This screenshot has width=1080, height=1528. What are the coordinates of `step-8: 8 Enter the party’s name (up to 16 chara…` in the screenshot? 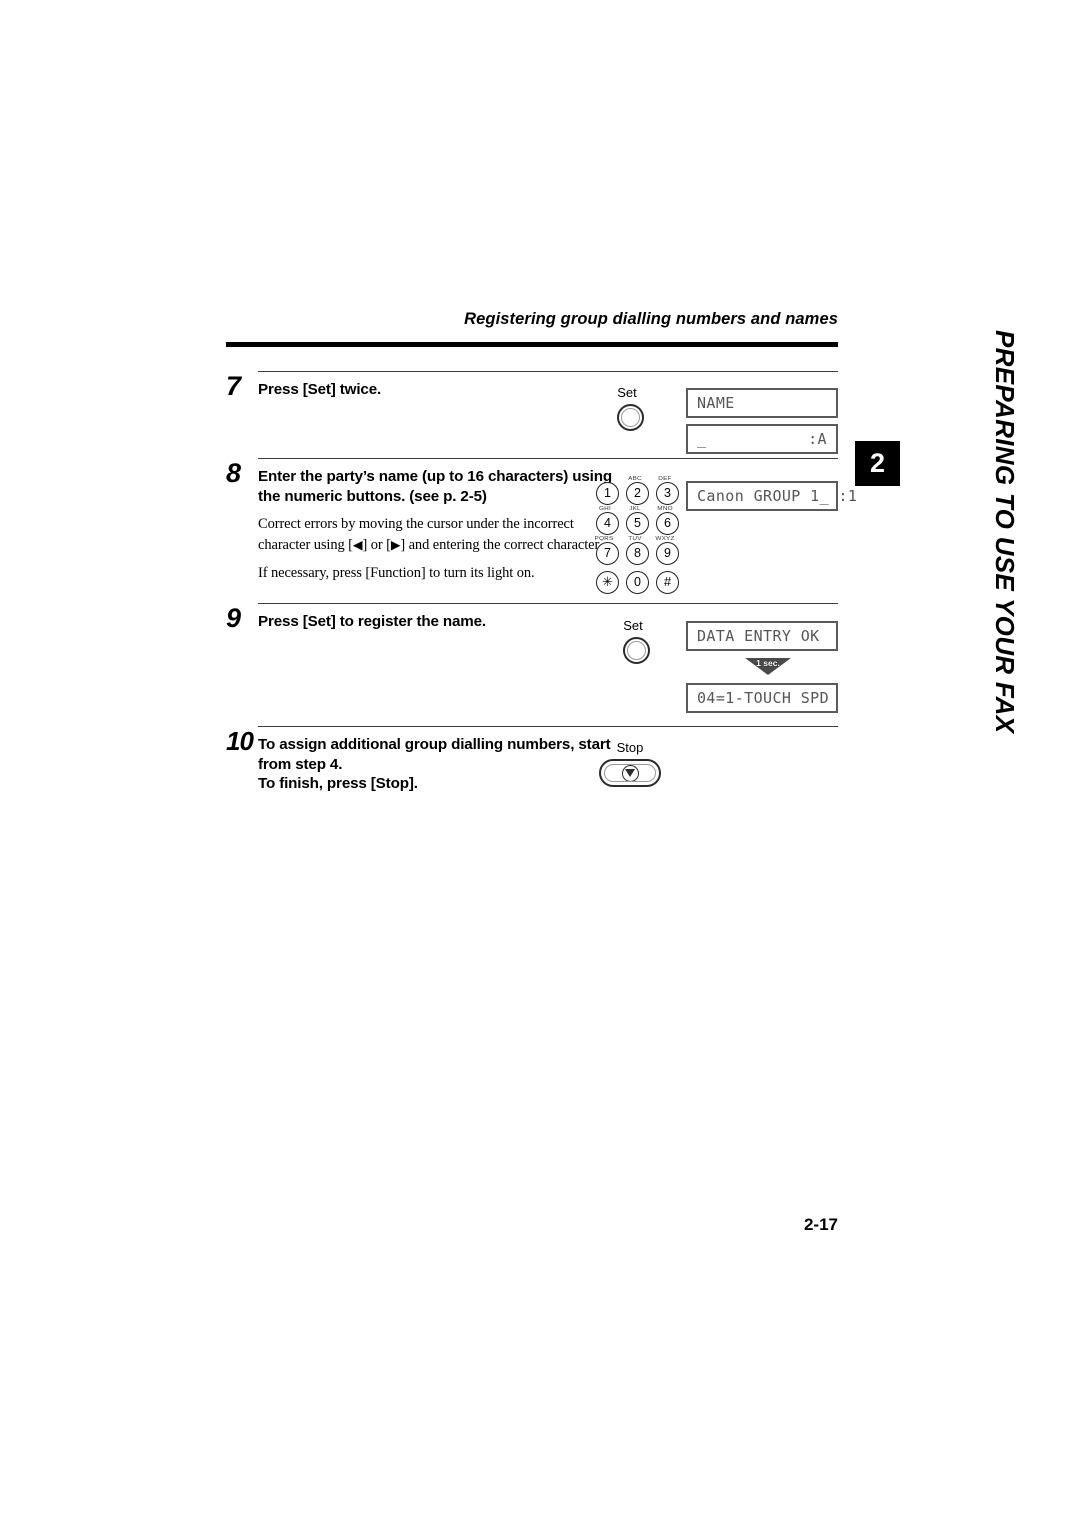 It's located at (532, 525).